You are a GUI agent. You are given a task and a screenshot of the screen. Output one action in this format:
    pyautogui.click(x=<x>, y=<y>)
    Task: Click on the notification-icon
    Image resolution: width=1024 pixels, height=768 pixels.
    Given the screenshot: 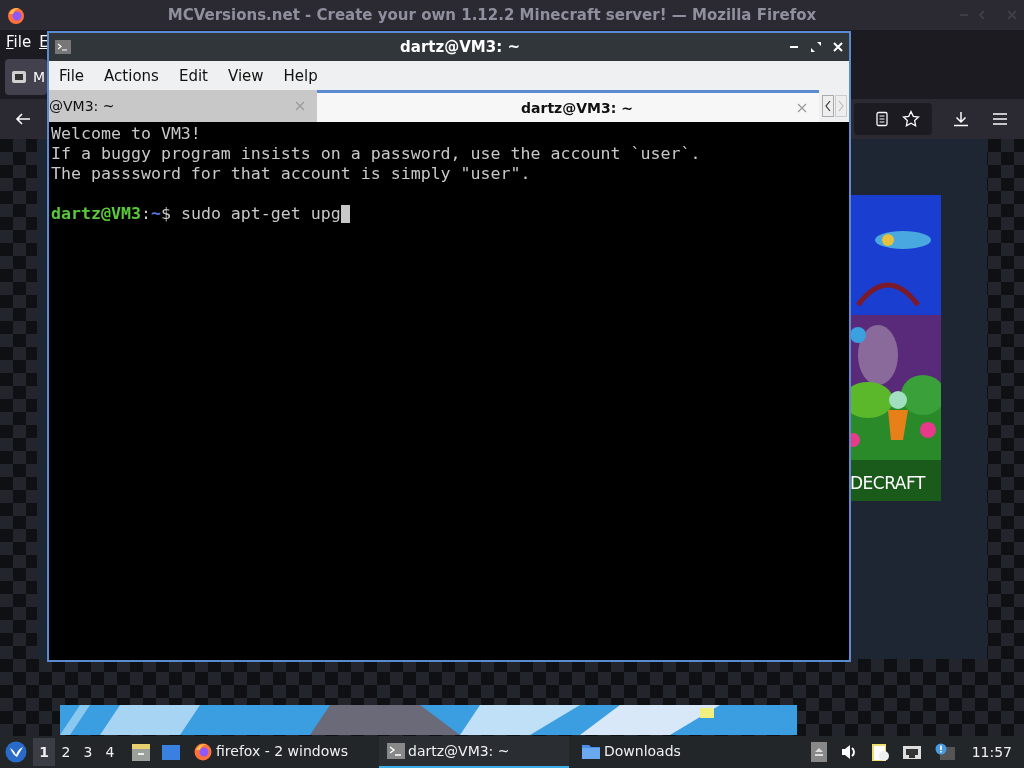 What is the action you would take?
    pyautogui.click(x=944, y=752)
    